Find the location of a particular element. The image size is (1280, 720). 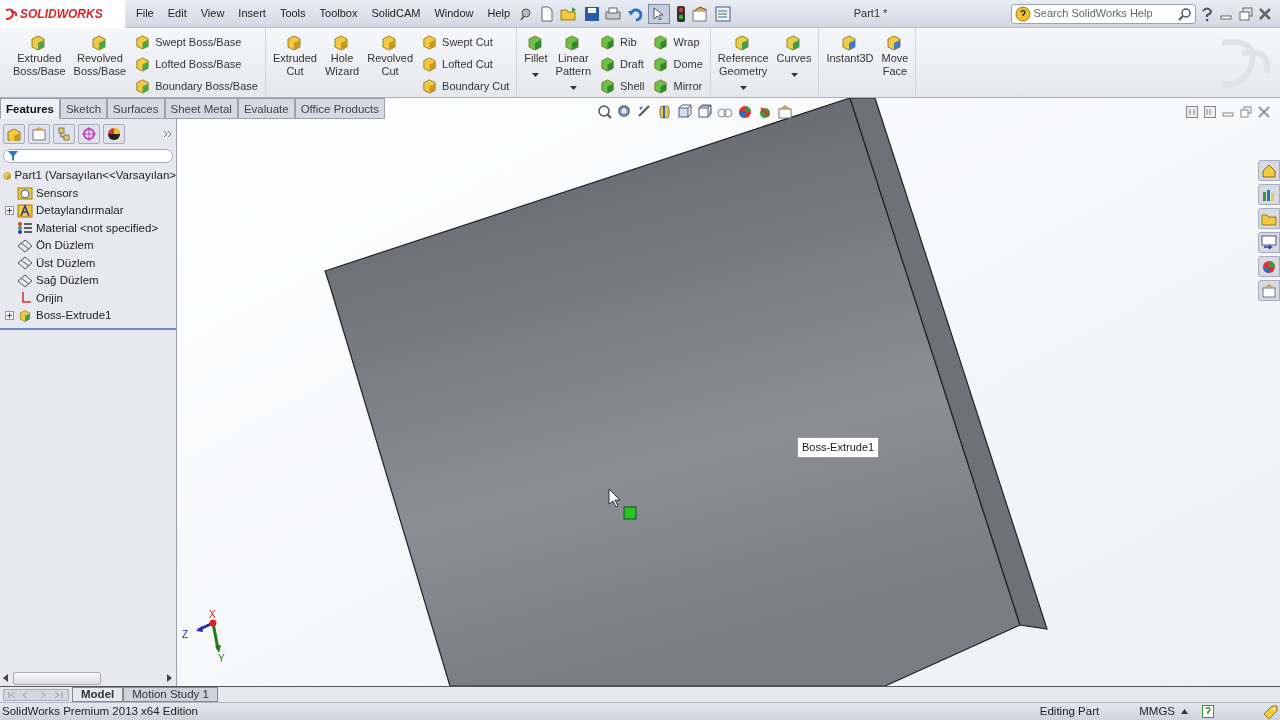

ribbon-button: Boundary Cut is located at coordinates (465, 86).